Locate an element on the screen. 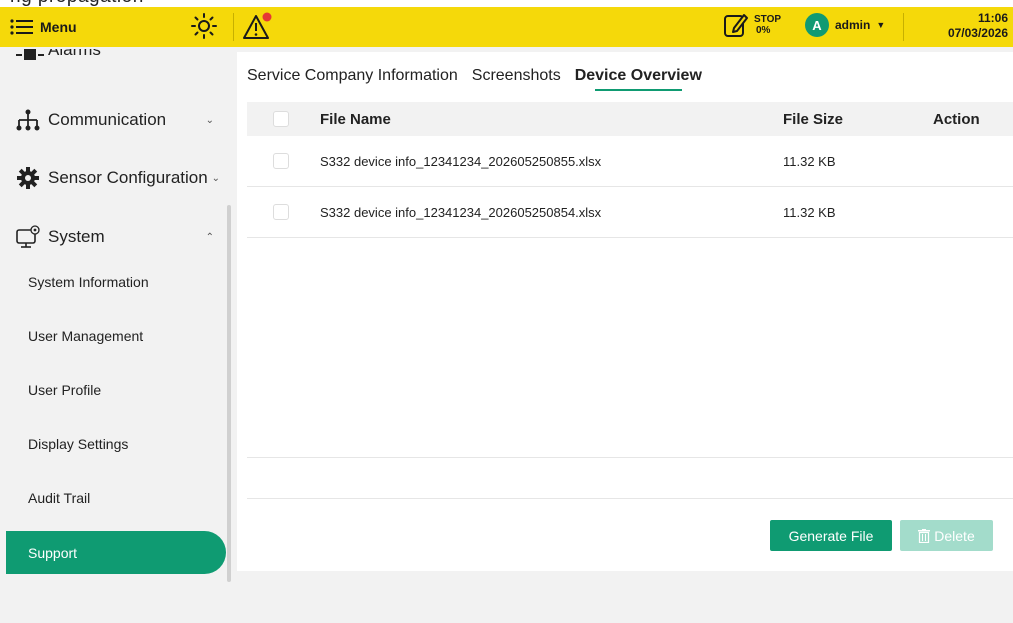 The height and width of the screenshot is (623, 1013). user-menu: A admin ▼ is located at coordinates (845, 25).